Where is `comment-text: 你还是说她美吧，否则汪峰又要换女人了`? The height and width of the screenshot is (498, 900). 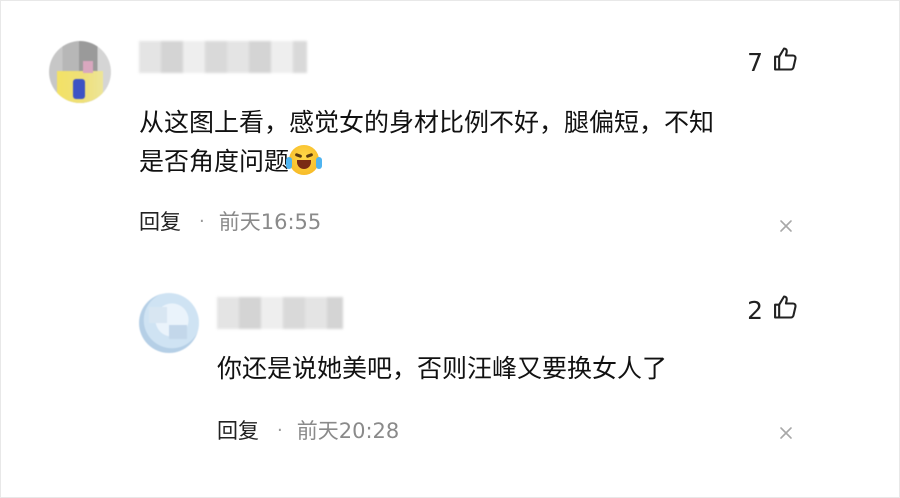
comment-text: 你还是说她美吧，否则汪峰又要换女人了 is located at coordinates (507, 368).